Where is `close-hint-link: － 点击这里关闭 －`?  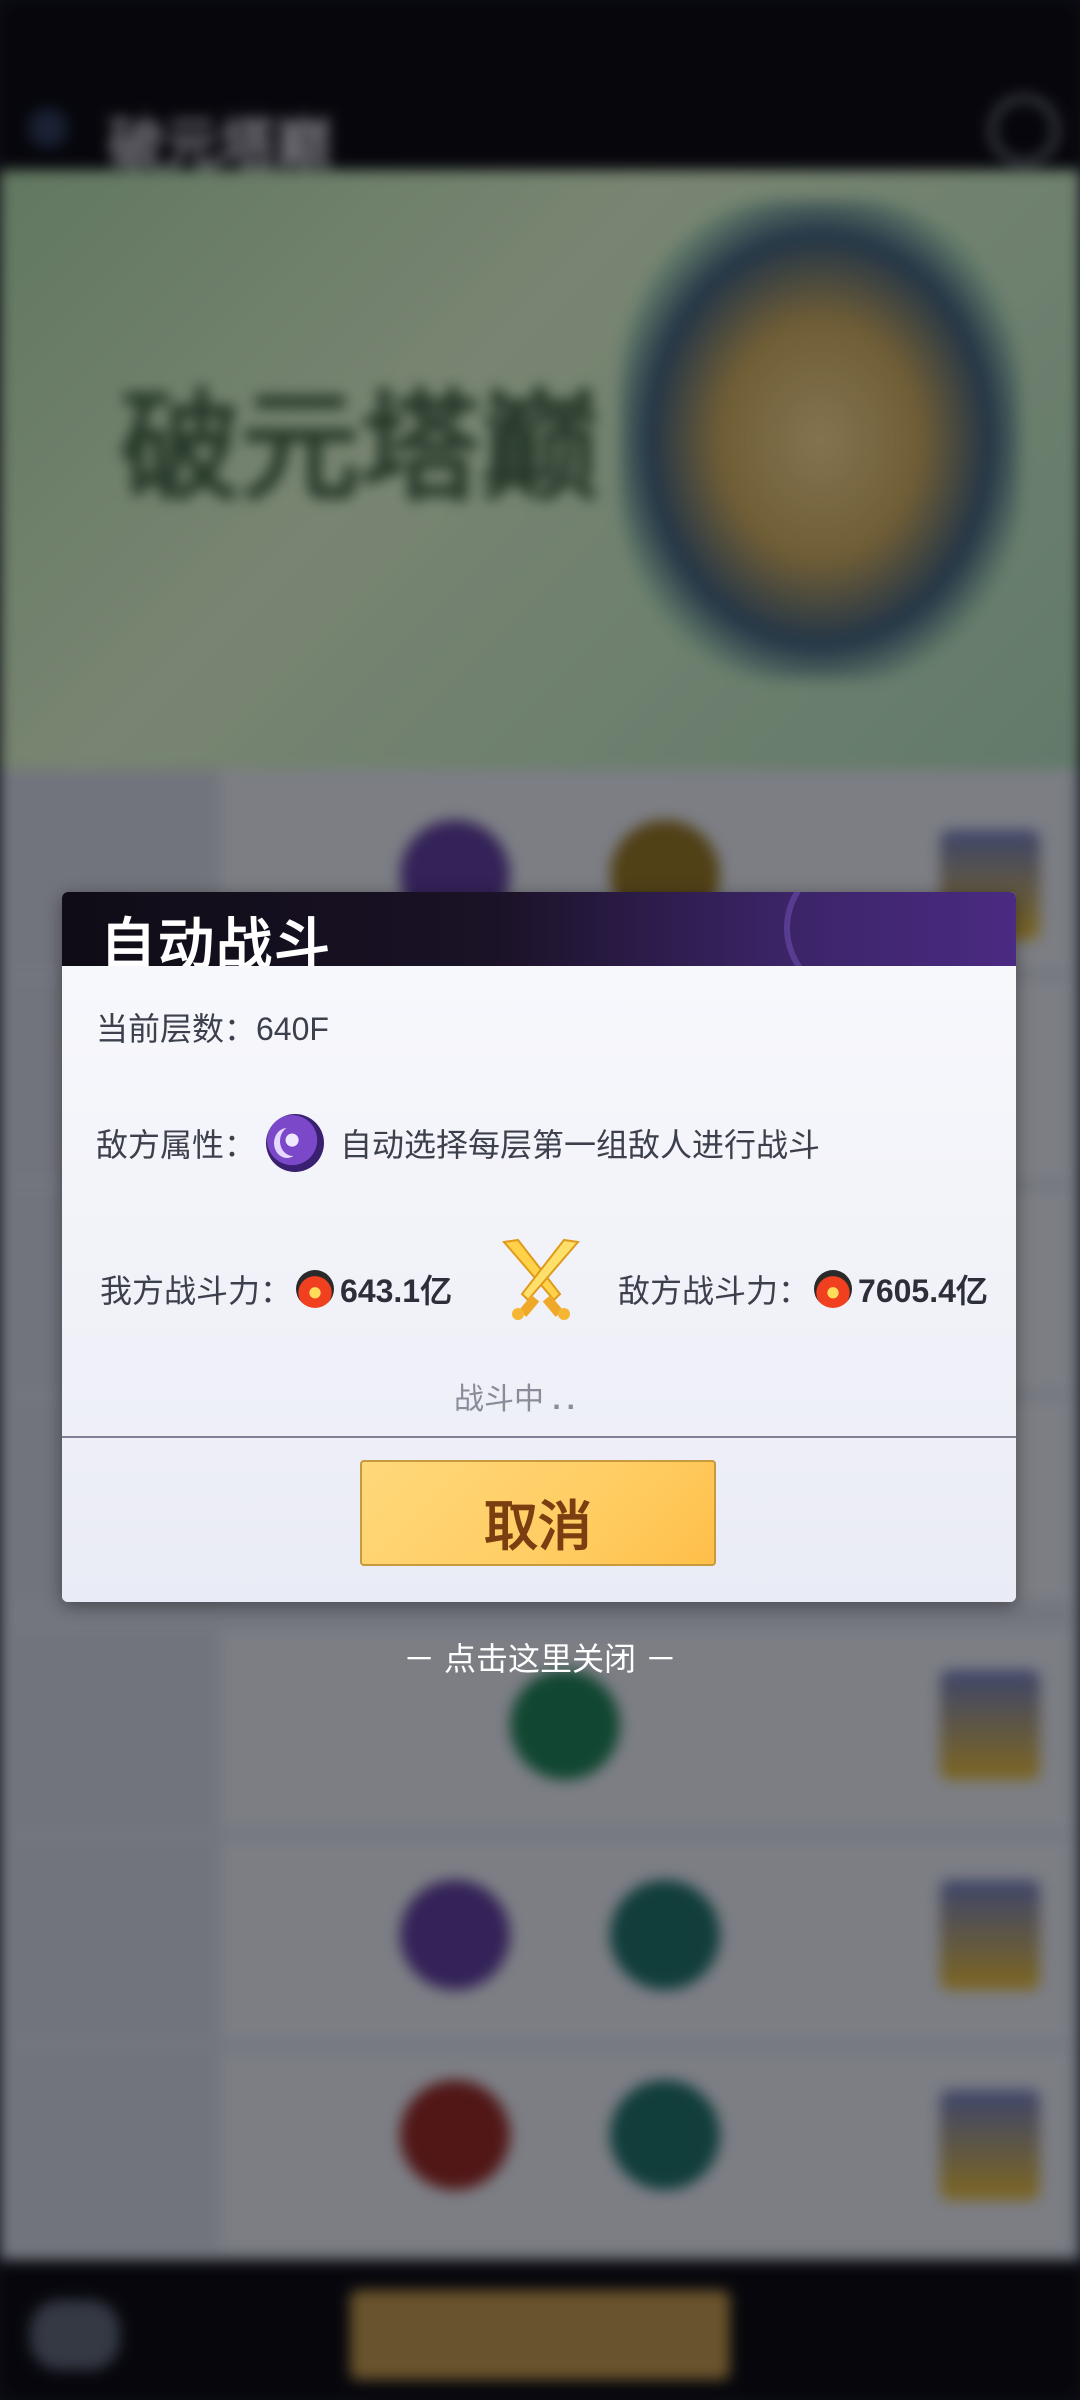 close-hint-link: － 点击这里关闭 － is located at coordinates (540, 1657).